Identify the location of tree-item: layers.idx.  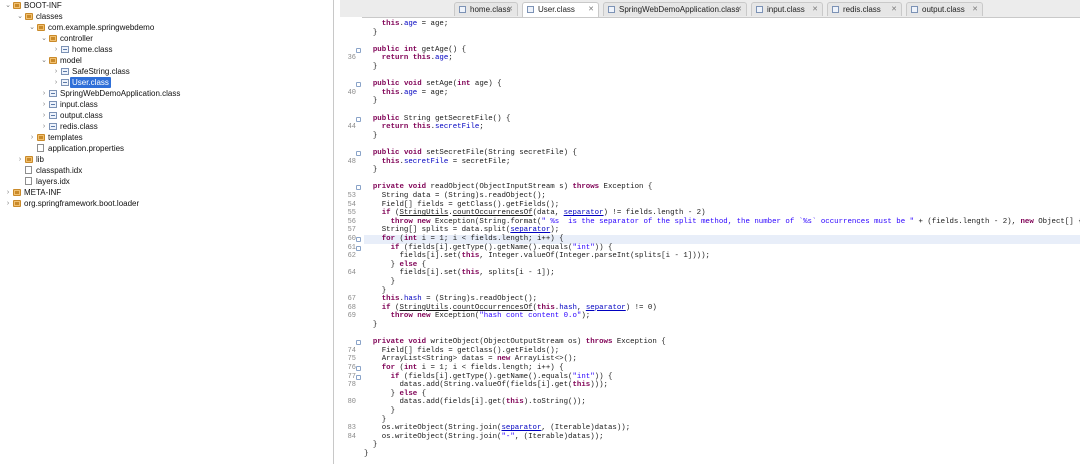
(165, 181).